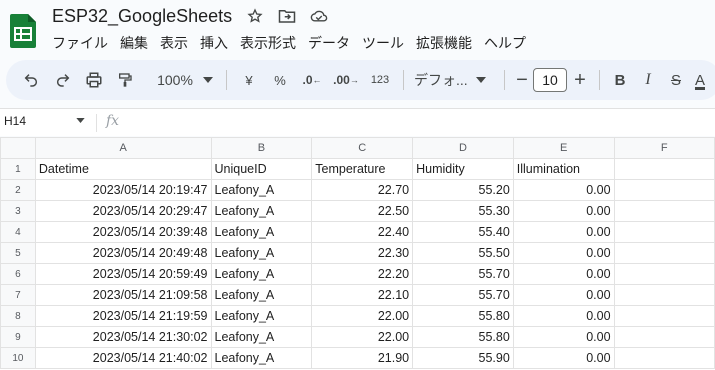  I want to click on cell-d: 55.30, so click(463, 211).